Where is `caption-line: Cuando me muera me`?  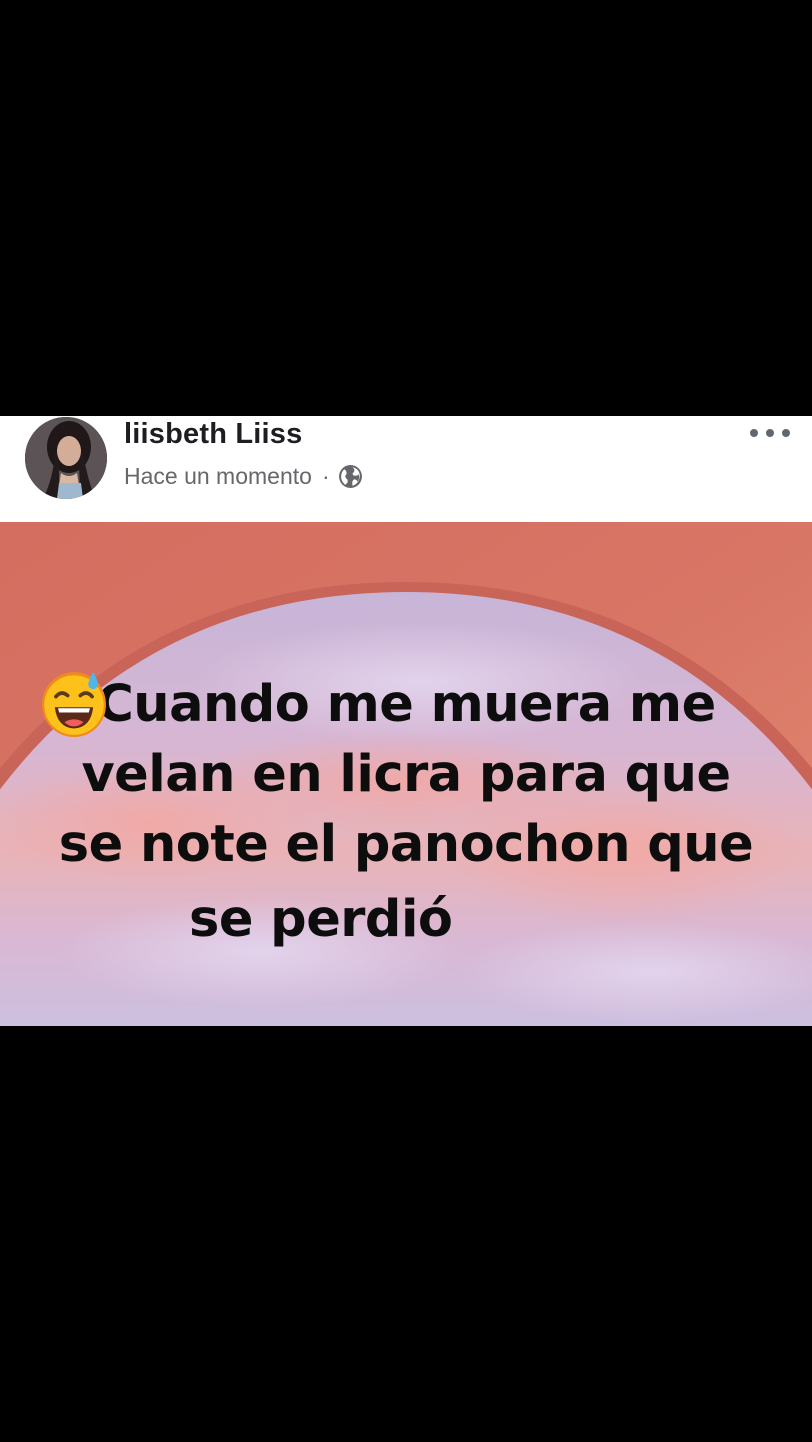
caption-line: Cuando me muera me is located at coordinates (406, 704).